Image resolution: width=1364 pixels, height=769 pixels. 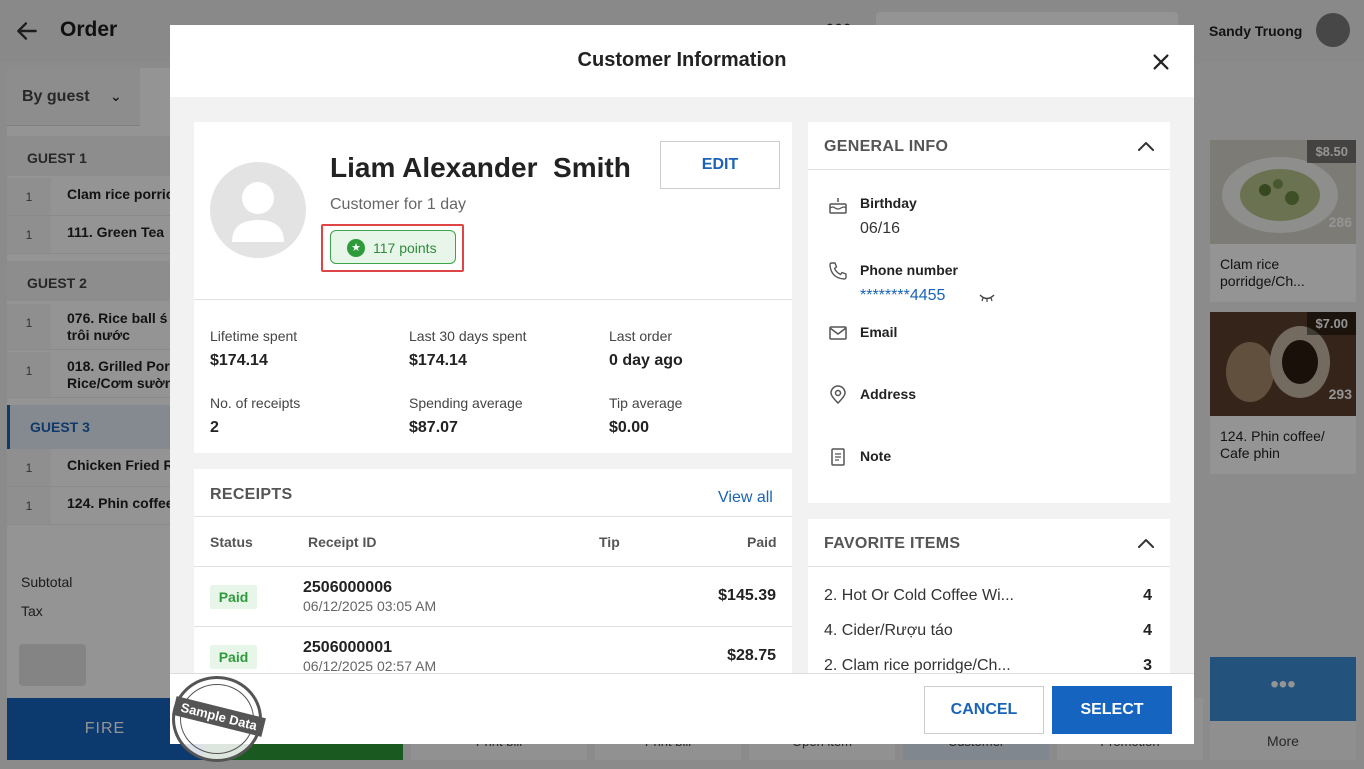 I want to click on person-icon, so click(x=258, y=212).